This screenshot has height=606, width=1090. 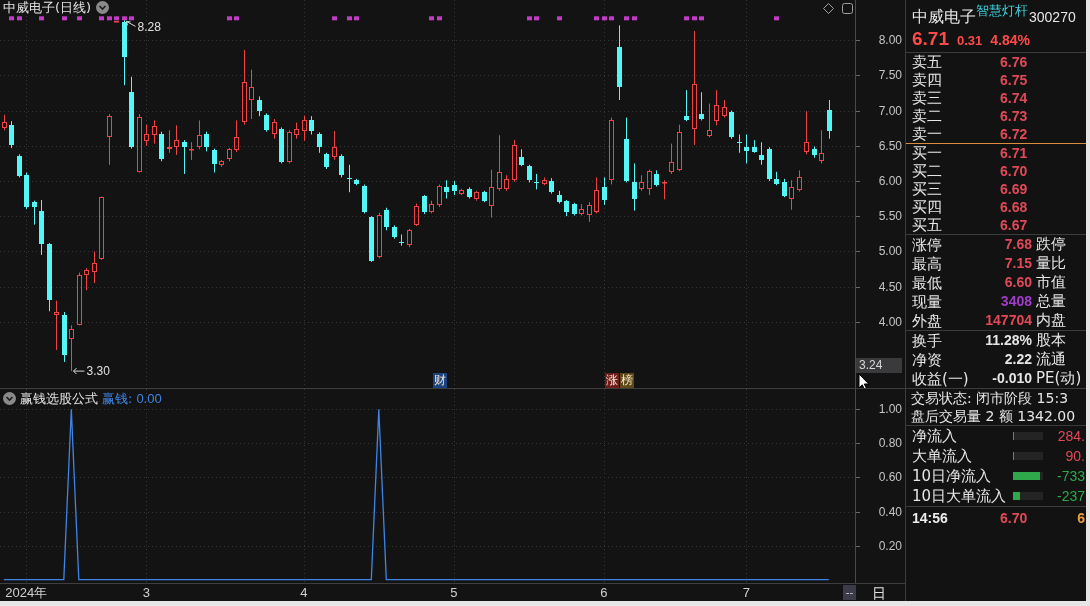 What do you see at coordinates (927, 153) in the screenshot?
I see `bid-level-label: 买一` at bounding box center [927, 153].